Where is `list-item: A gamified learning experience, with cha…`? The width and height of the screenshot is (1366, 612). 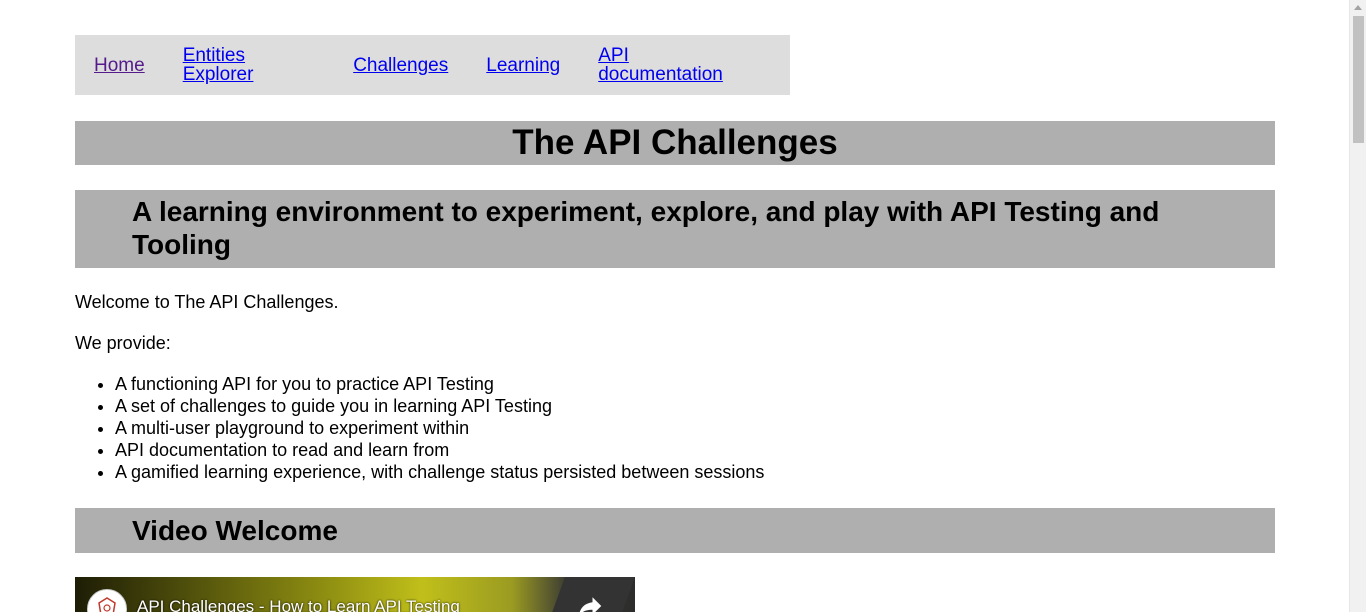
list-item: A gamified learning experience, with cha… is located at coordinates (439, 472).